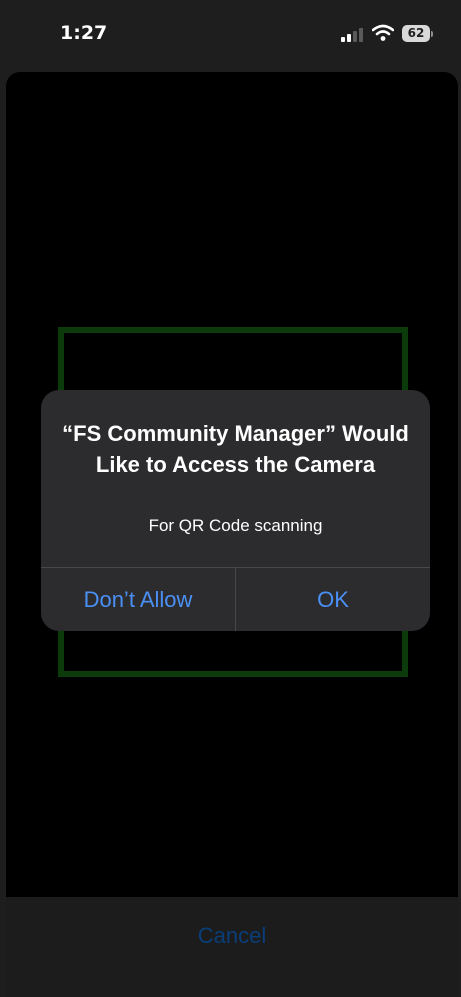  What do you see at coordinates (230, 35) in the screenshot?
I see `status-bar: 1:27 62` at bounding box center [230, 35].